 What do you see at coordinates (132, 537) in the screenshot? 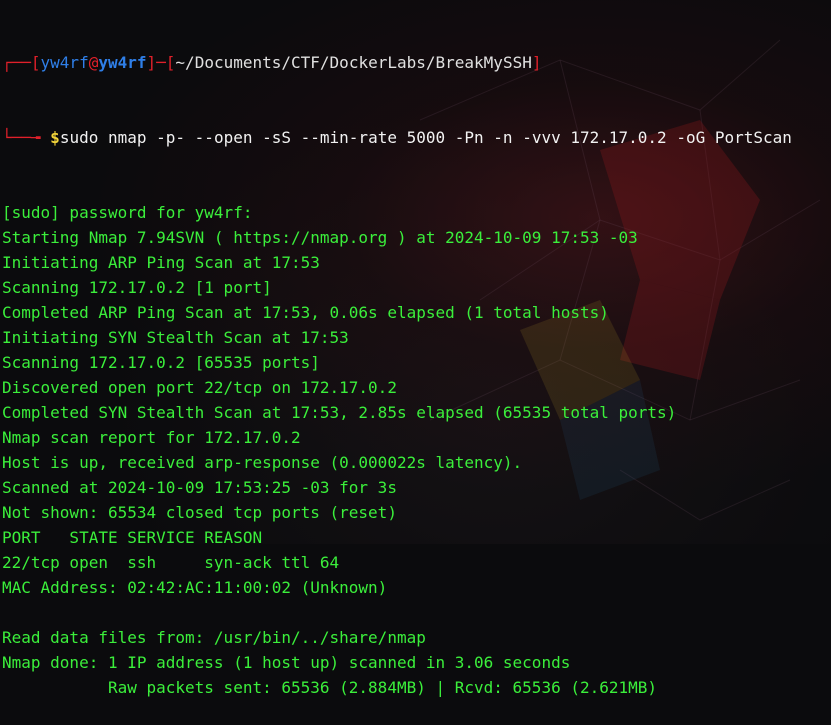
I see `output-line: PORT STATE SERVICE REASON` at bounding box center [132, 537].